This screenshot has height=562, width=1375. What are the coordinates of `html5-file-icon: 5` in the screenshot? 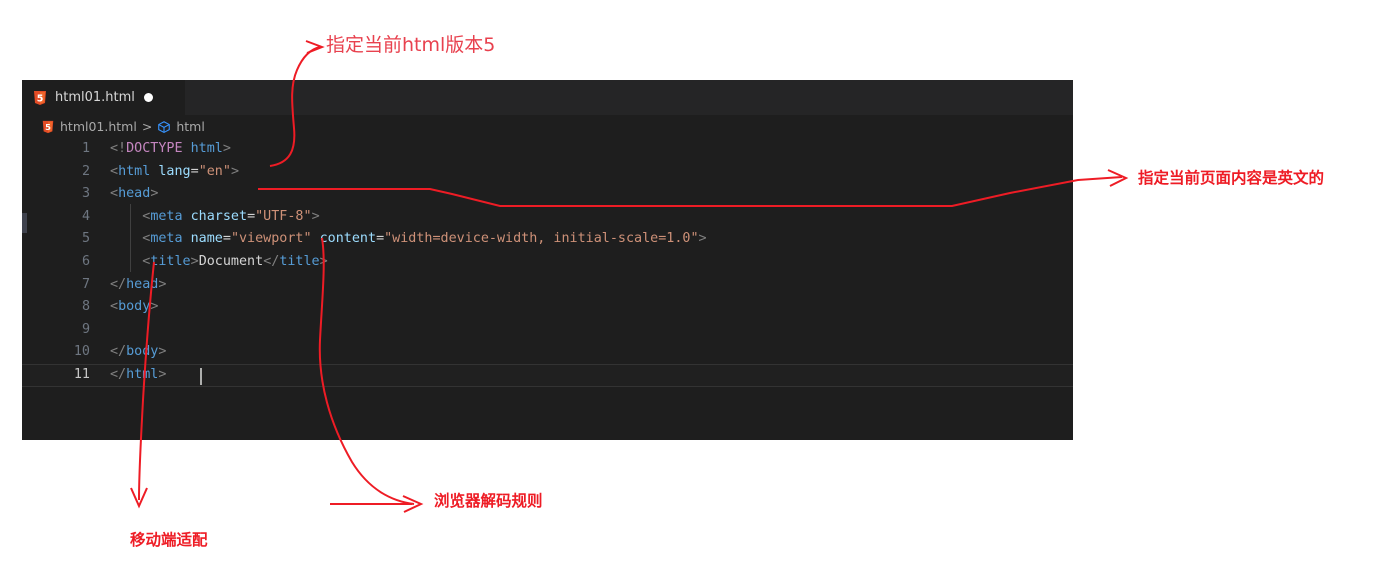 It's located at (40, 98).